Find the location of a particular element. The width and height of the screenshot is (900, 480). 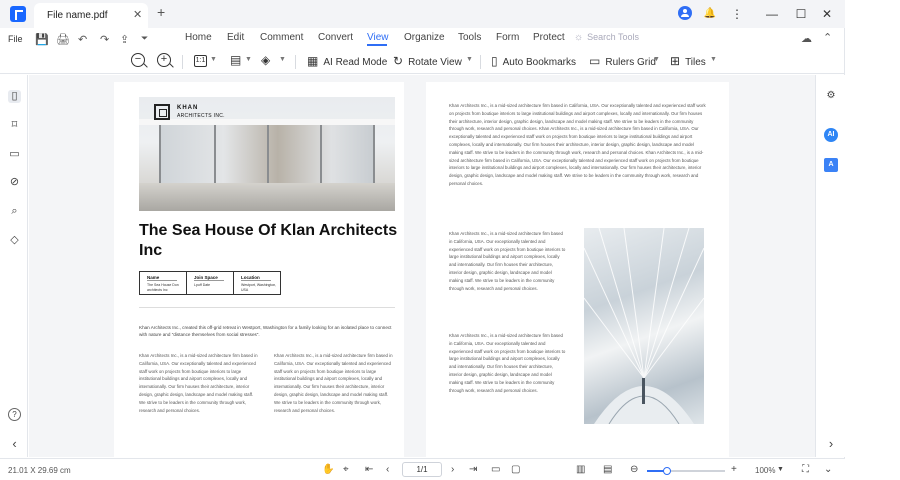

rotate-view-button: ↻ Rotate View is located at coordinates (427, 61).